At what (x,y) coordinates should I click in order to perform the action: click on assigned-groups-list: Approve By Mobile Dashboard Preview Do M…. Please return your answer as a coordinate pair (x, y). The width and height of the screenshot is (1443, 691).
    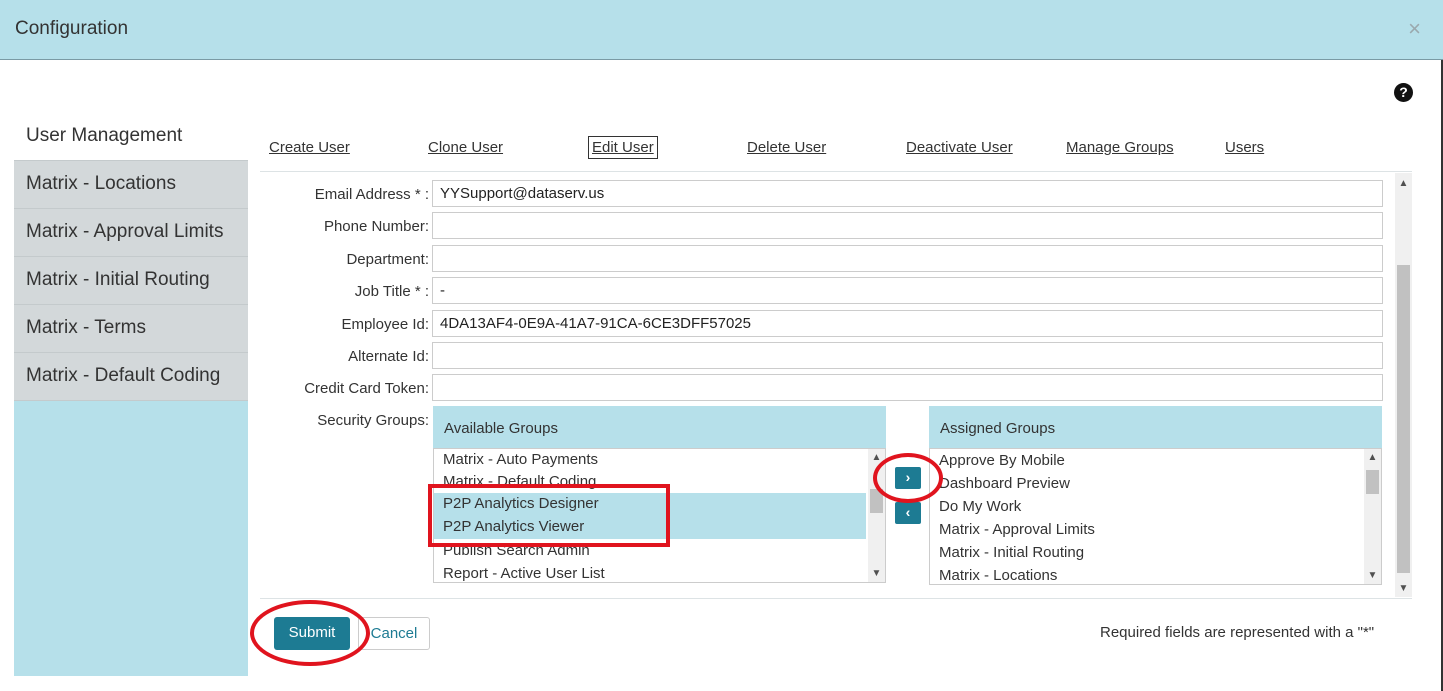
    Looking at the image, I should click on (1155, 516).